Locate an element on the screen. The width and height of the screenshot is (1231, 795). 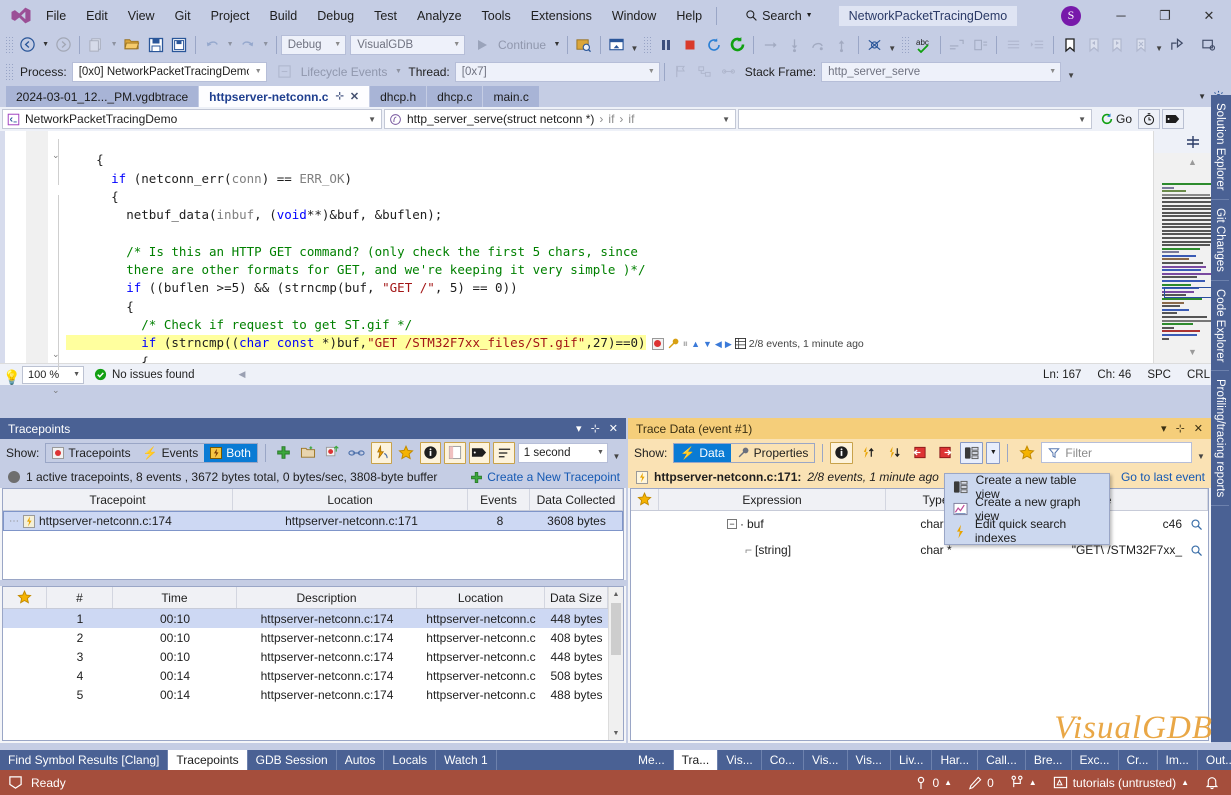
toolbar-overflow-icon: ▼ is located at coordinates (634, 44).